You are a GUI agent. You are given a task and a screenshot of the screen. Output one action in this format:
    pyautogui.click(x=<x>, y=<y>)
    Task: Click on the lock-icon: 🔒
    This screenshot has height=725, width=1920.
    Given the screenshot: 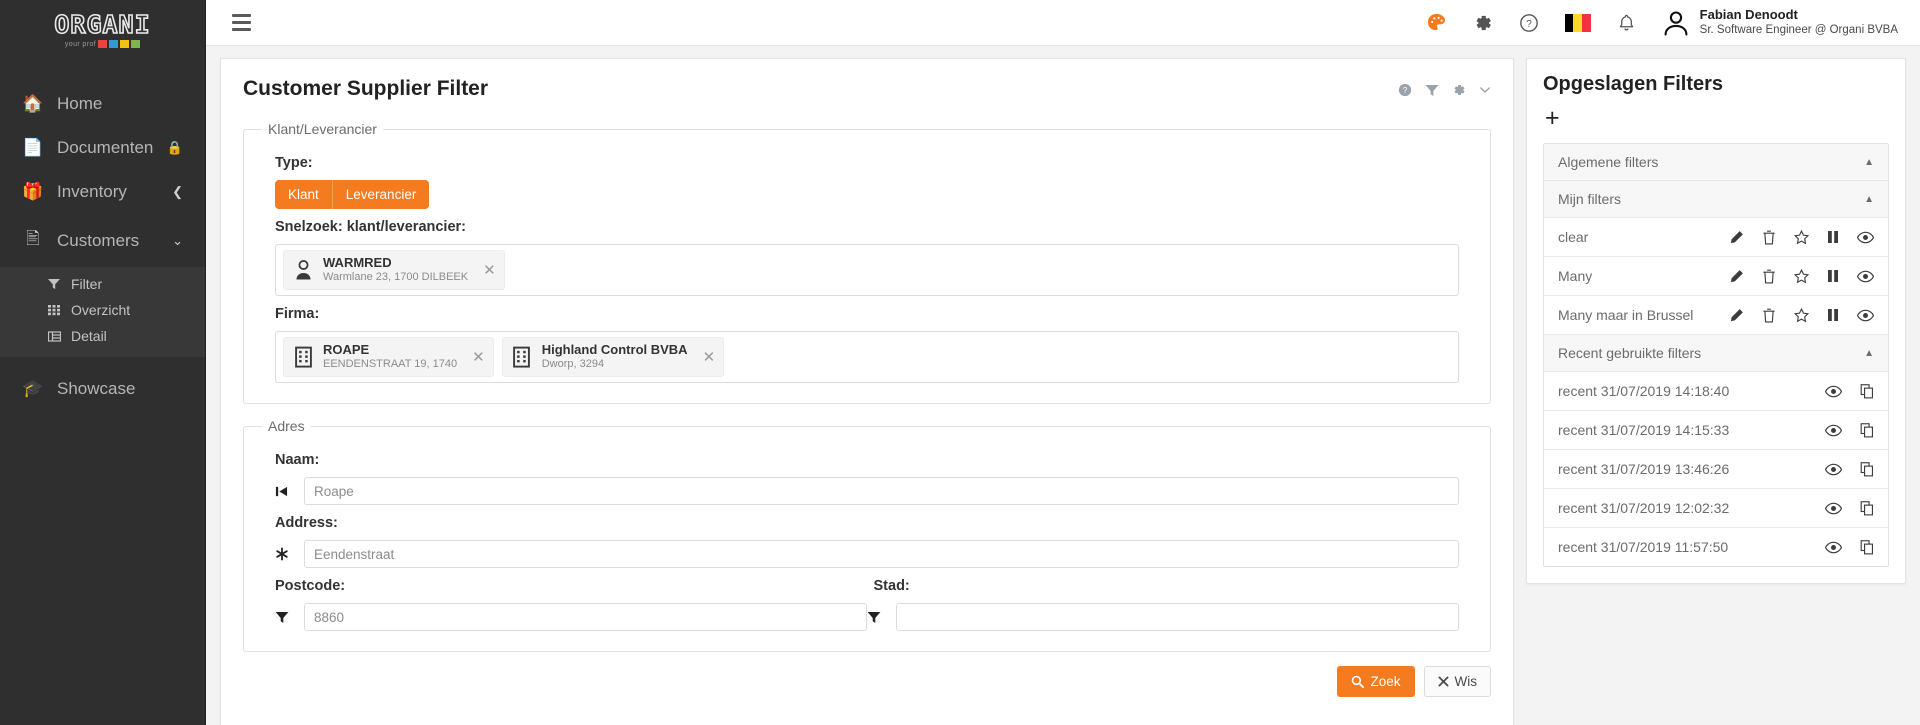 What is the action you would take?
    pyautogui.click(x=174, y=147)
    